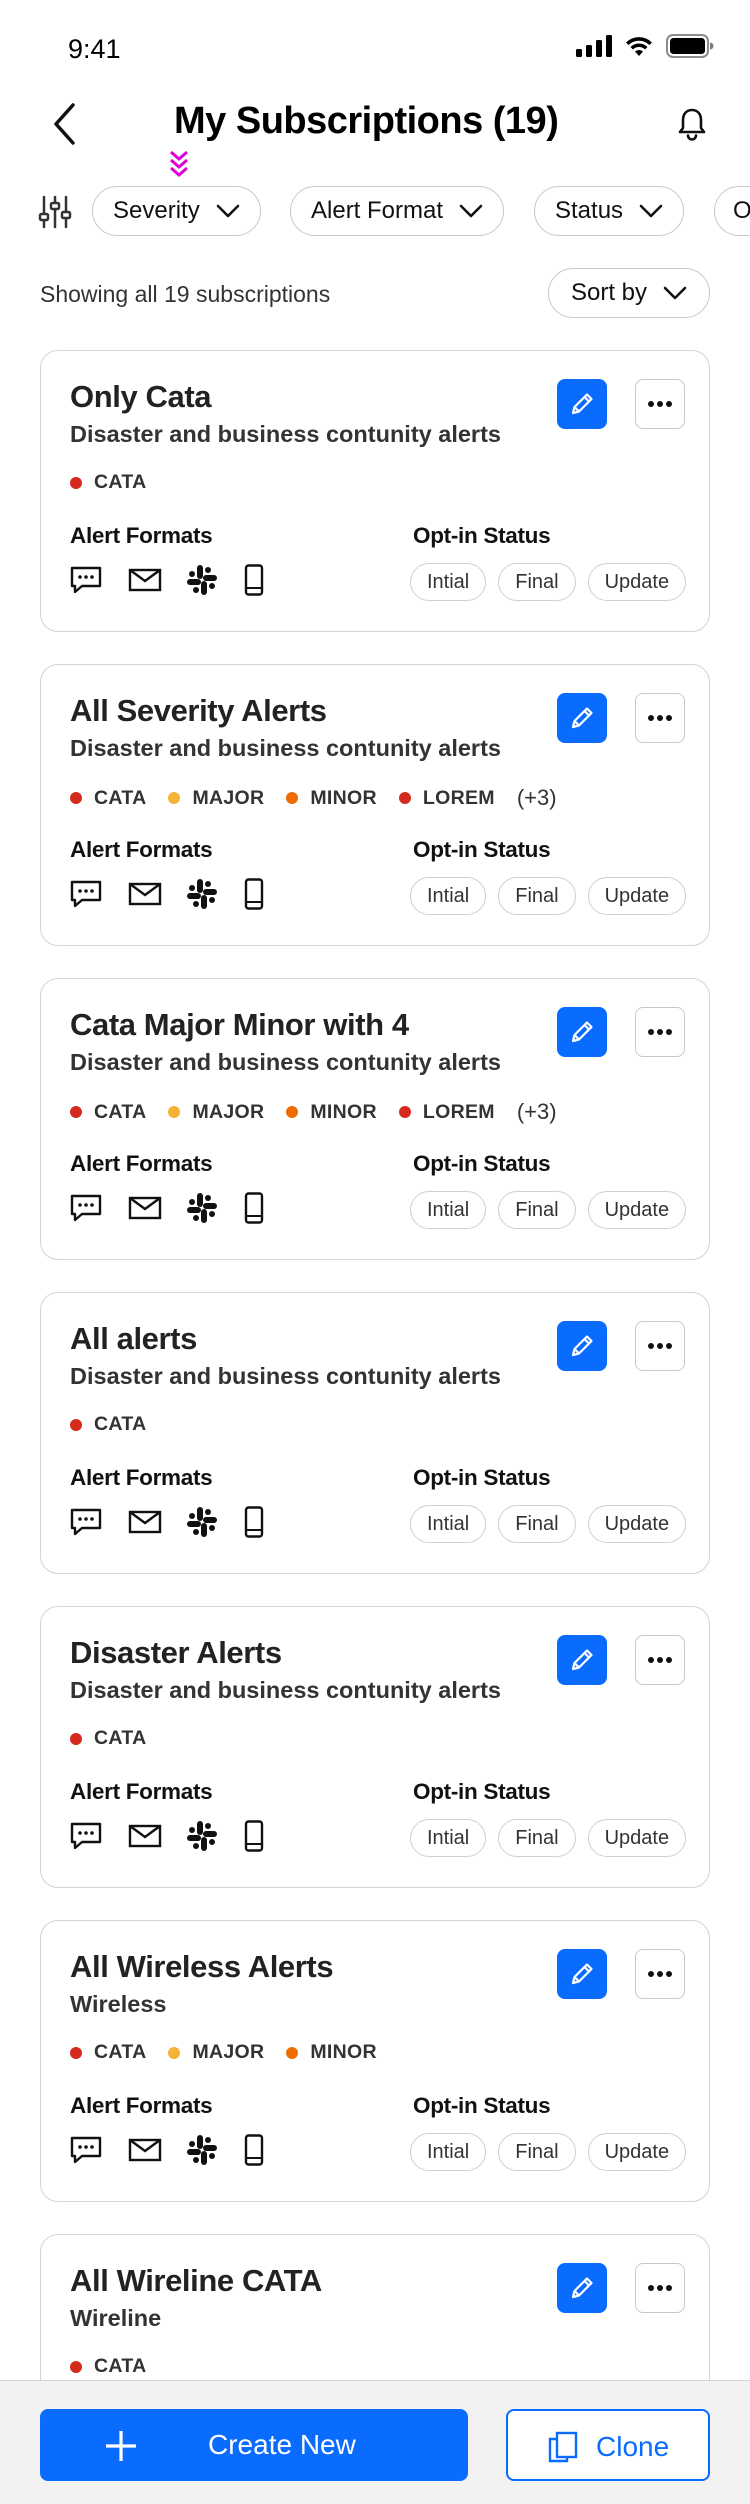 The width and height of the screenshot is (750, 2504). Describe the element at coordinates (397, 211) in the screenshot. I see `filter-alert-format: Alert Format` at that location.